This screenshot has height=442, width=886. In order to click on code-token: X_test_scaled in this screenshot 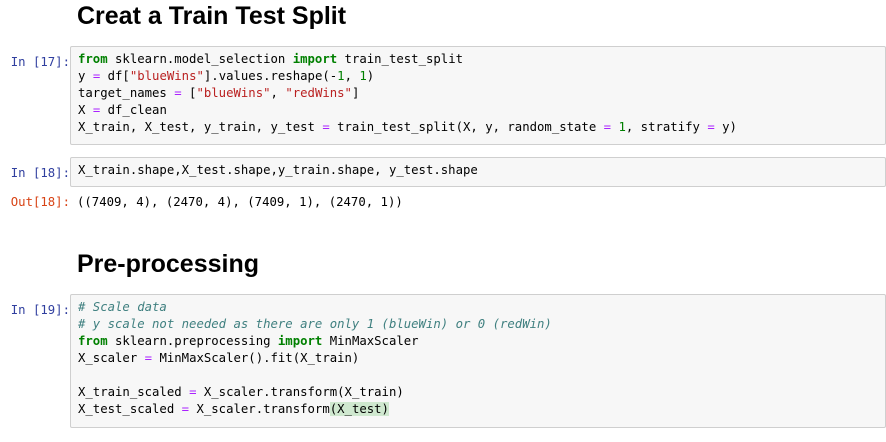, I will do `click(130, 409)`.